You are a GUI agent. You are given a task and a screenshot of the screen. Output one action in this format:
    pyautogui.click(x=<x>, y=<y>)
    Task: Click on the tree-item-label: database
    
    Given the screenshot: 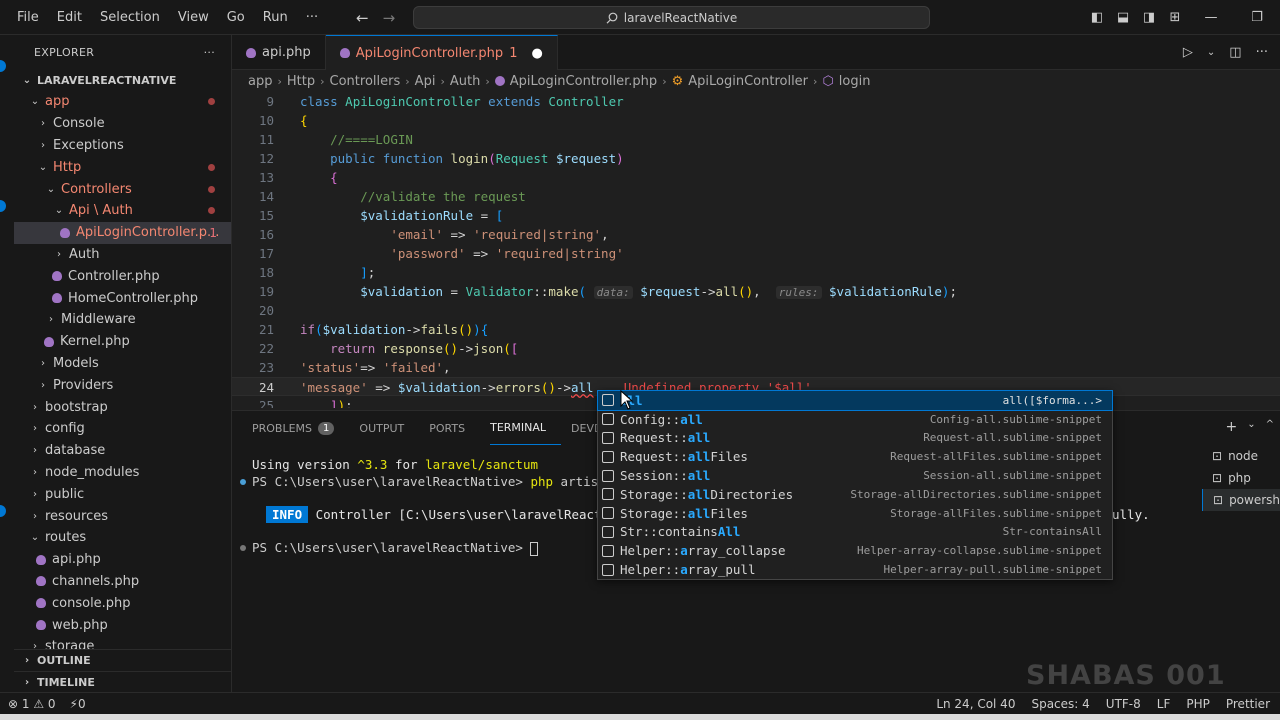 What is the action you would take?
    pyautogui.click(x=75, y=451)
    